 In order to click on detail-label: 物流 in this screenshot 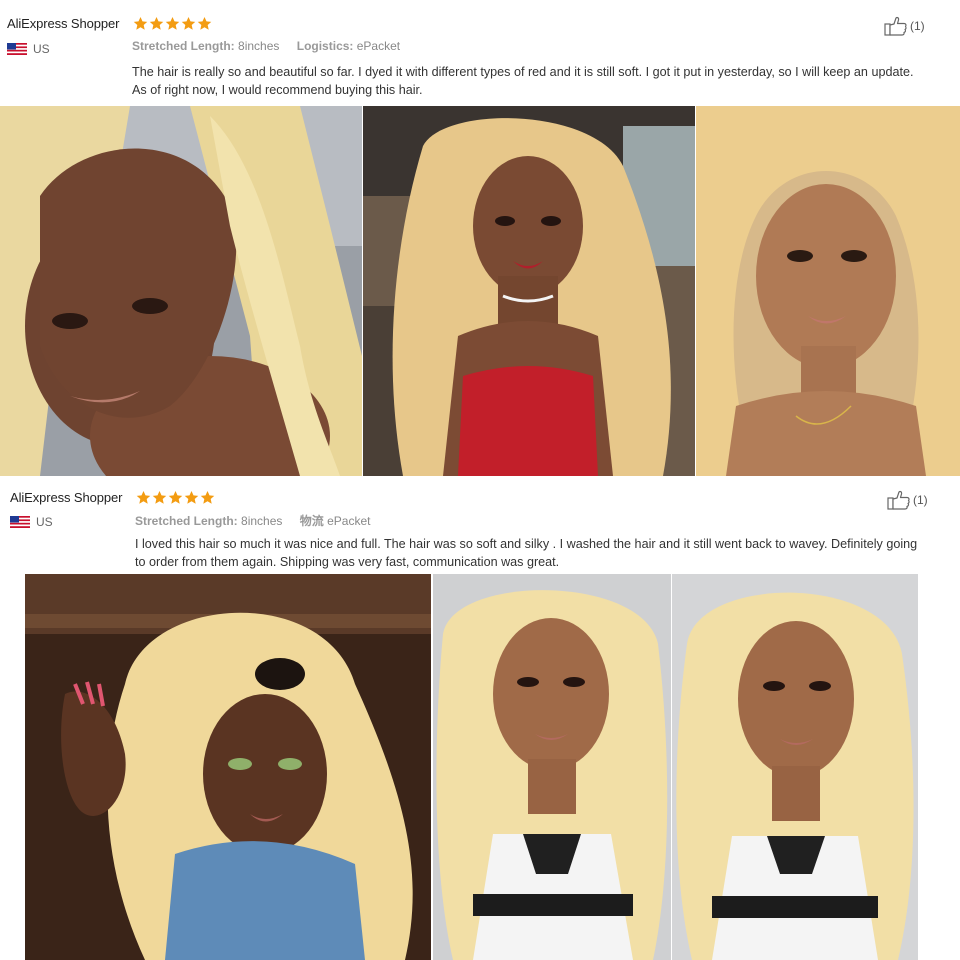, I will do `click(311, 521)`.